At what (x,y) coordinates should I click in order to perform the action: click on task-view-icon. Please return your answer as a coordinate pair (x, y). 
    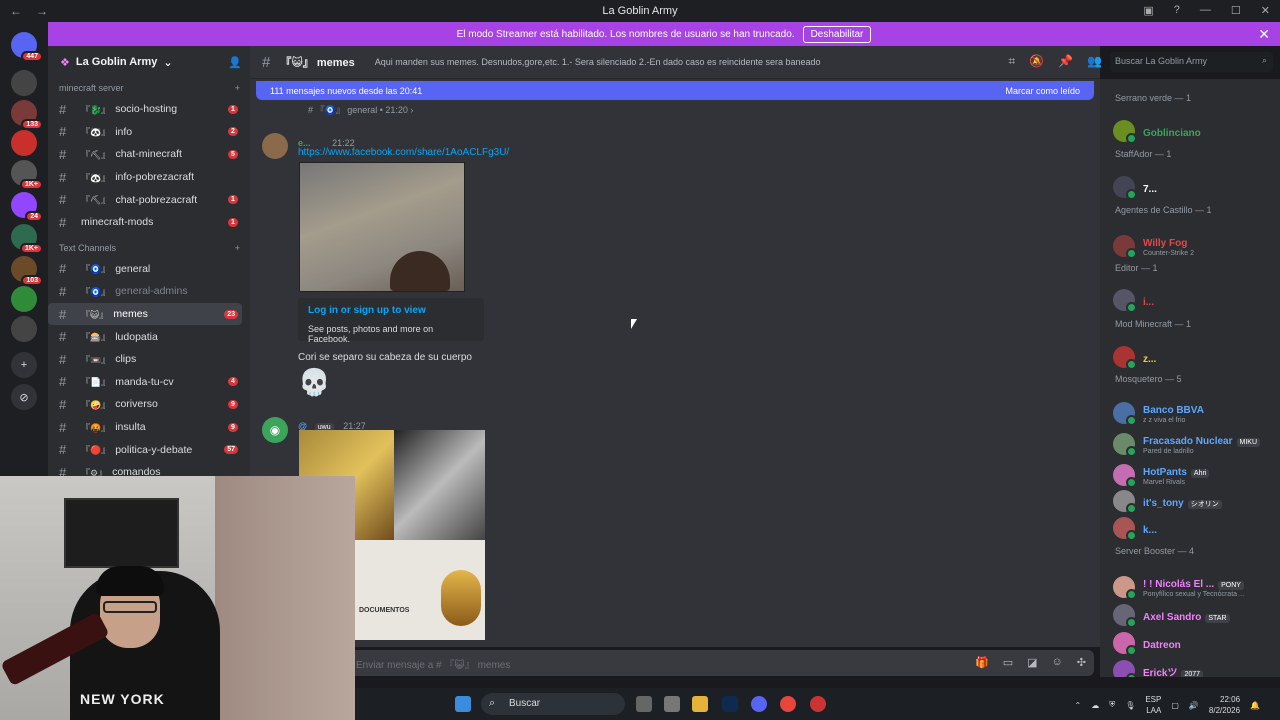
    Looking at the image, I should click on (644, 704).